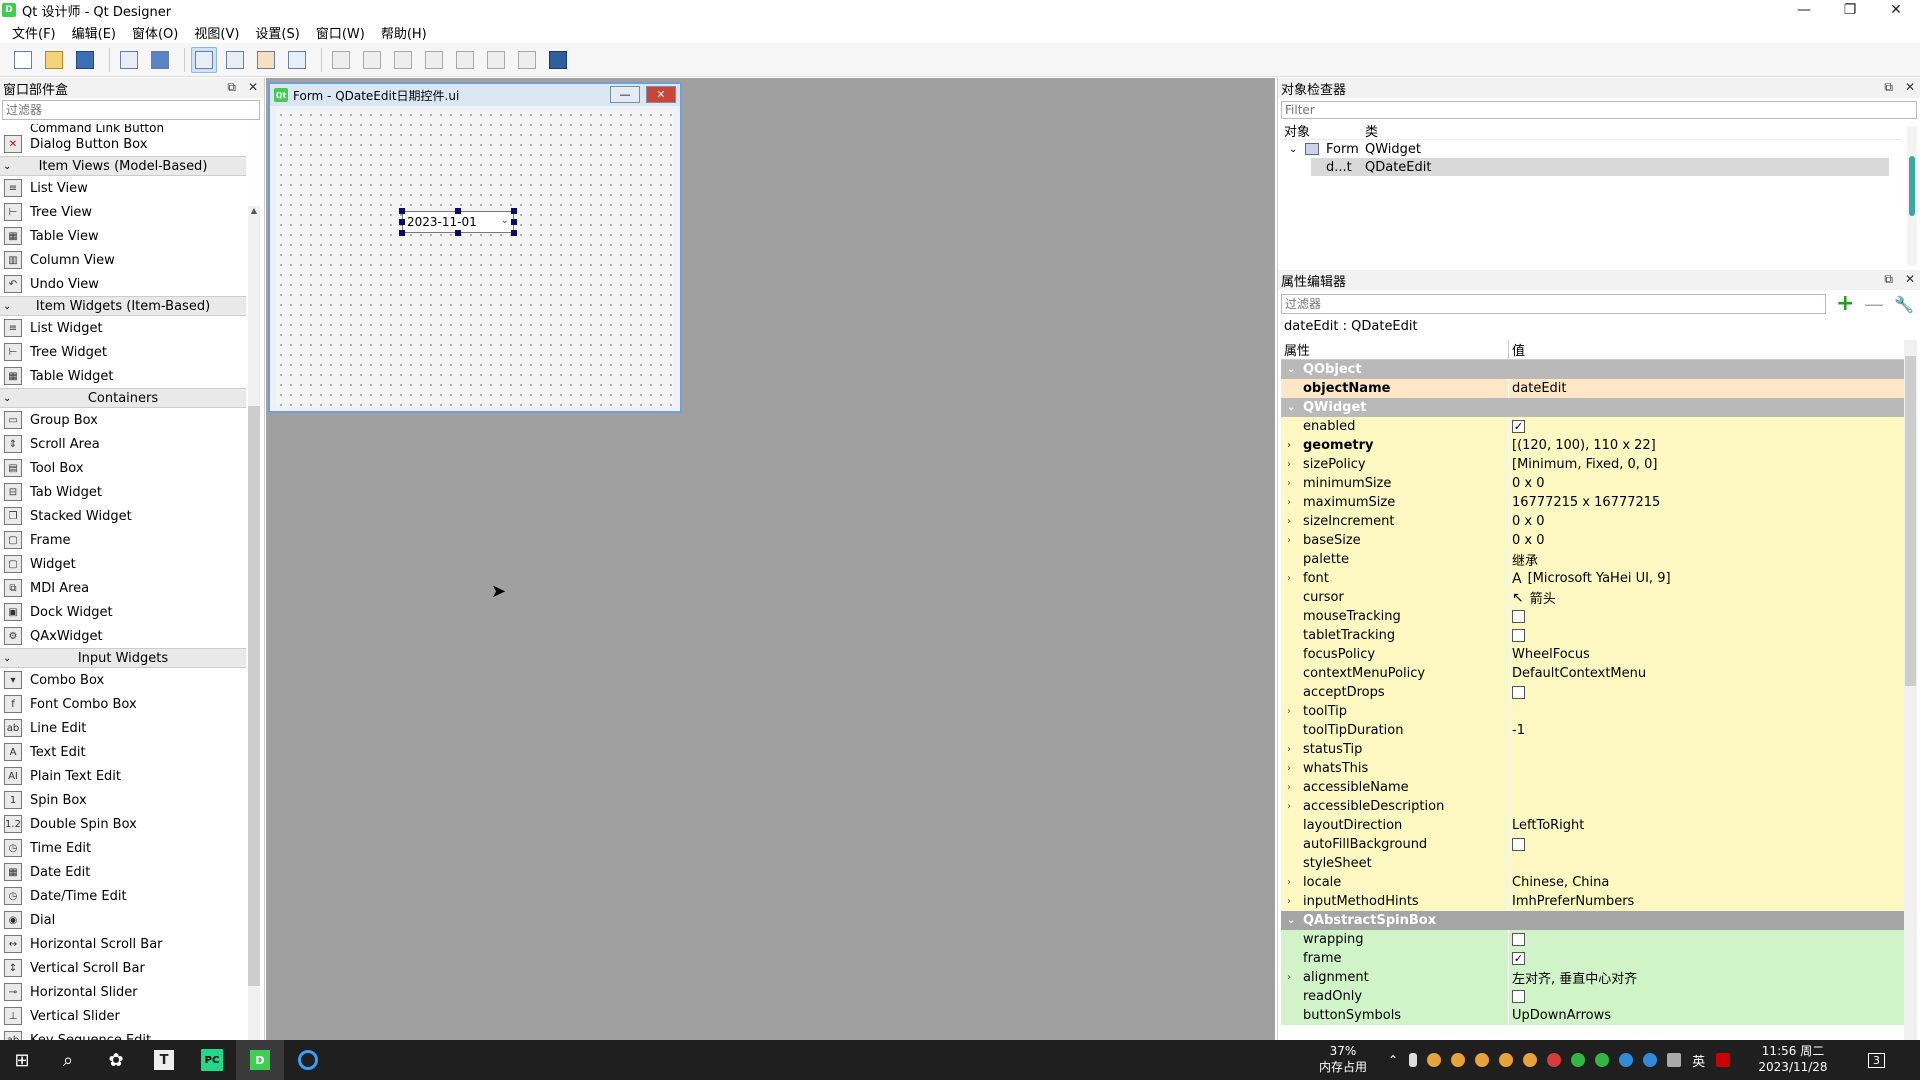 Image resolution: width=1920 pixels, height=1080 pixels. What do you see at coordinates (123, 128) in the screenshot?
I see `list-item: Command Link Button` at bounding box center [123, 128].